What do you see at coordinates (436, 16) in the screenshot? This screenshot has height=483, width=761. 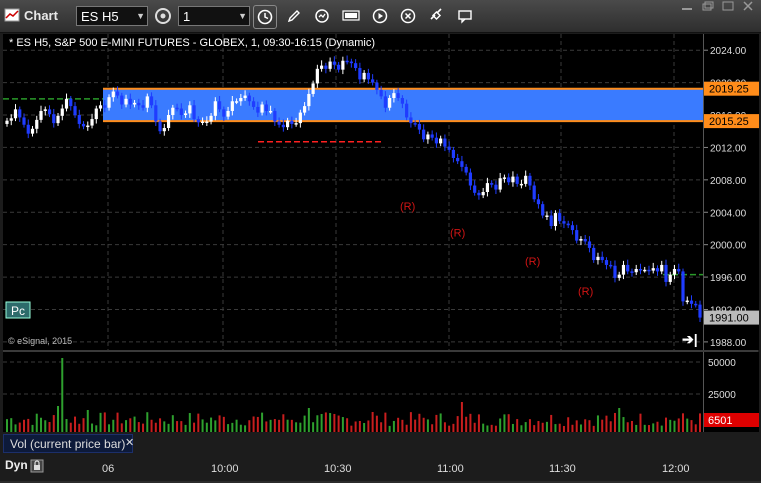 I see `link-icon` at bounding box center [436, 16].